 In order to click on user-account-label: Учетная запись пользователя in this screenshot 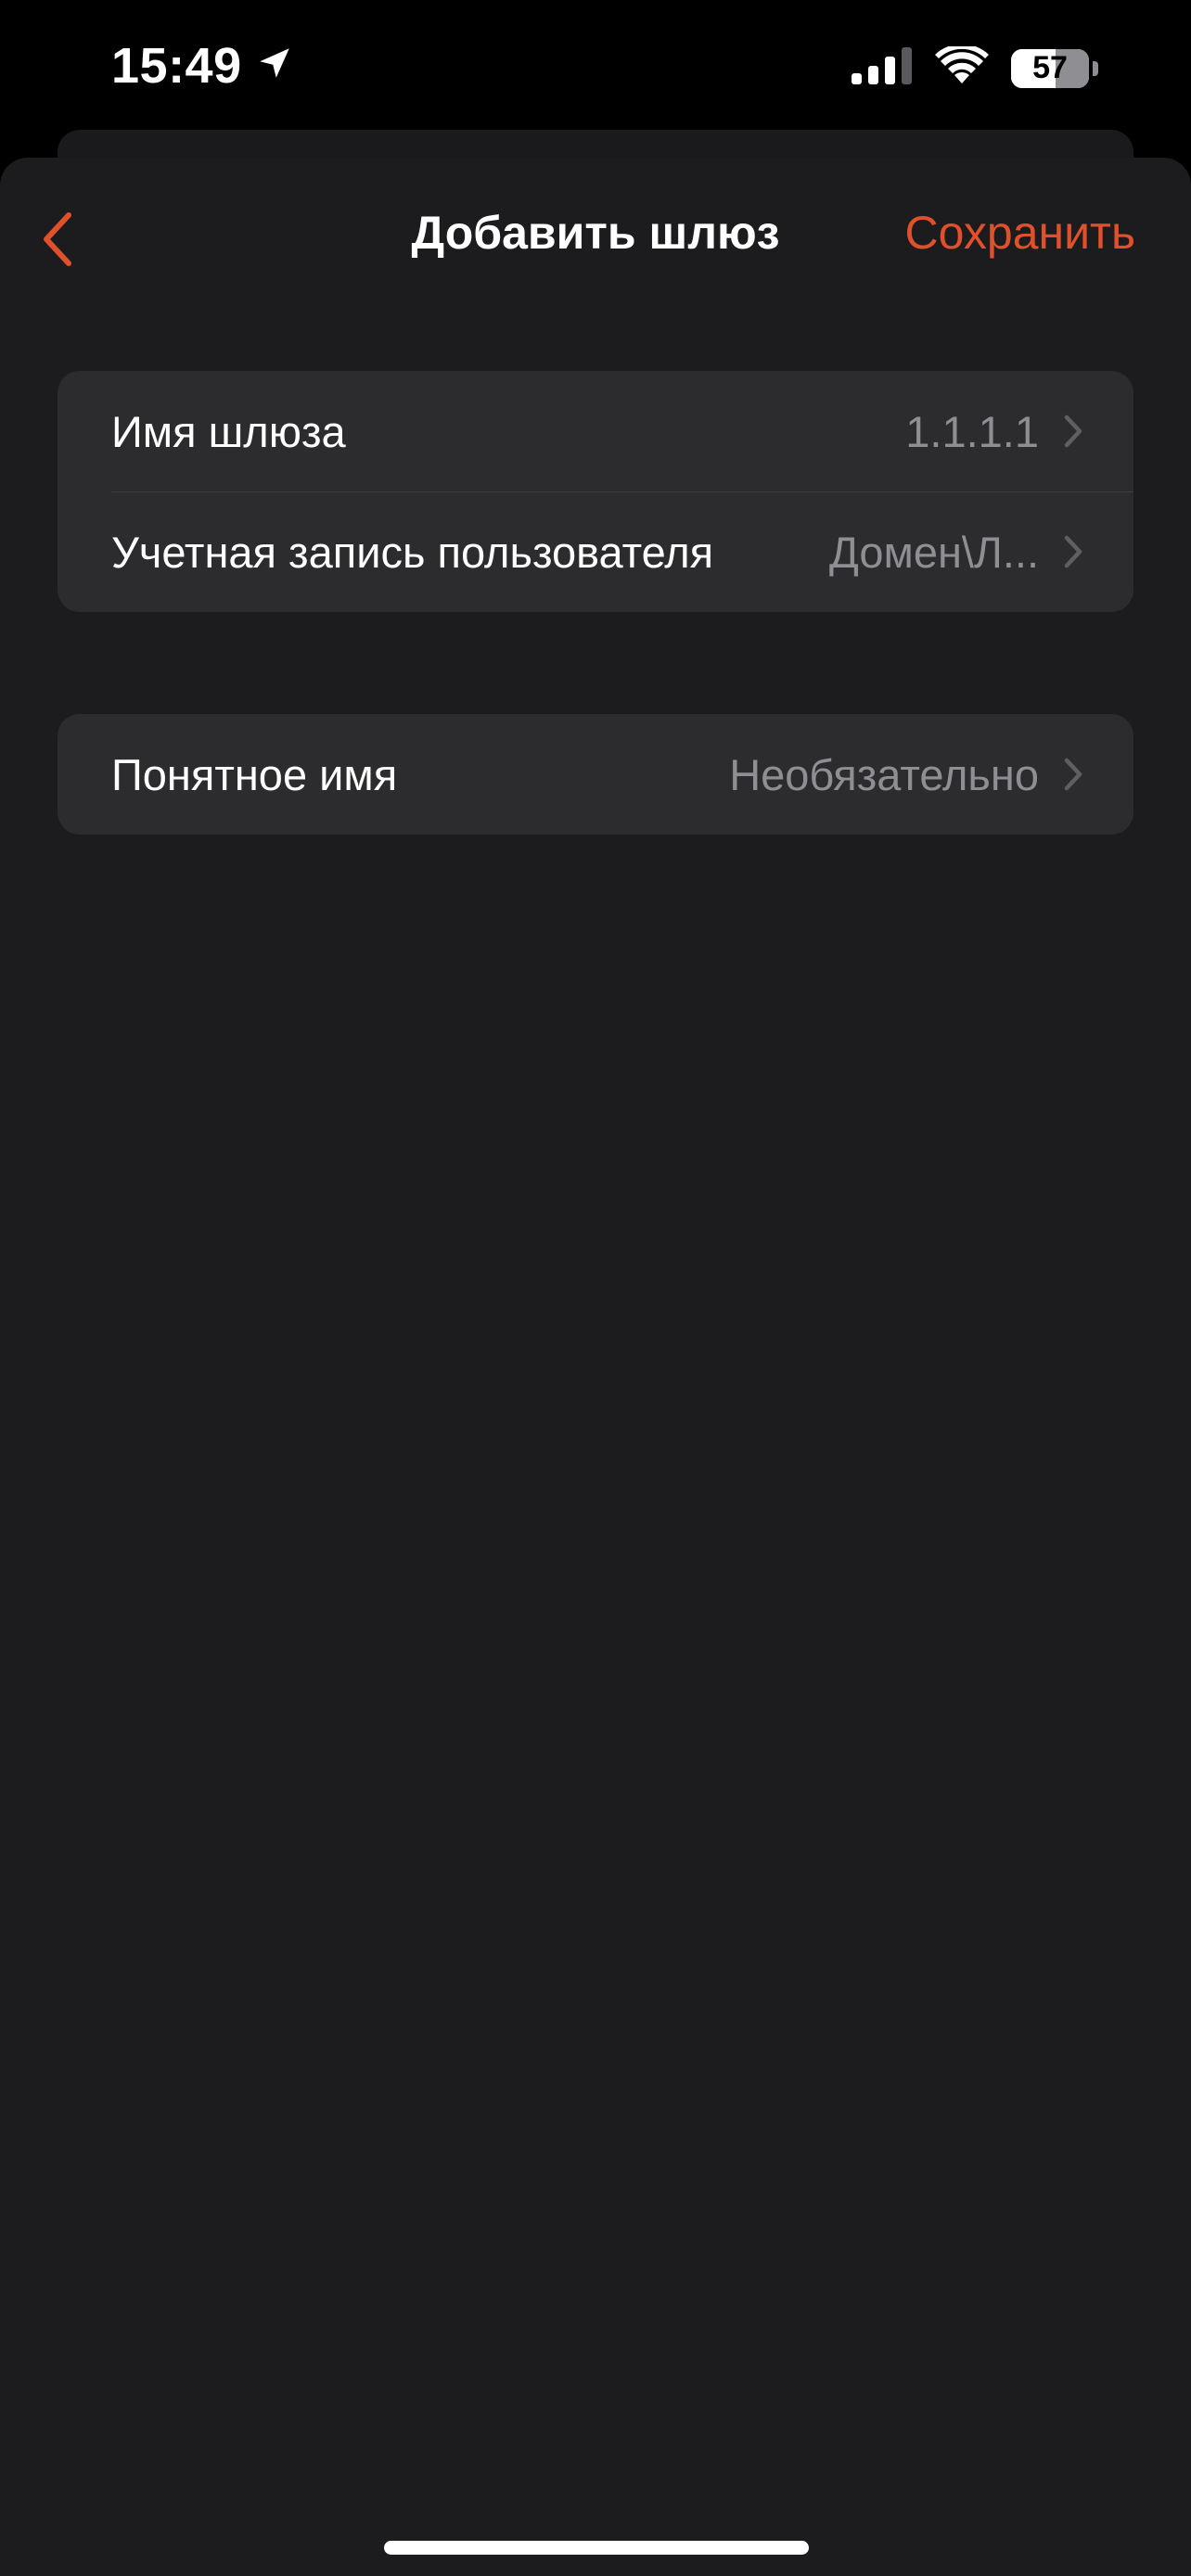, I will do `click(412, 552)`.